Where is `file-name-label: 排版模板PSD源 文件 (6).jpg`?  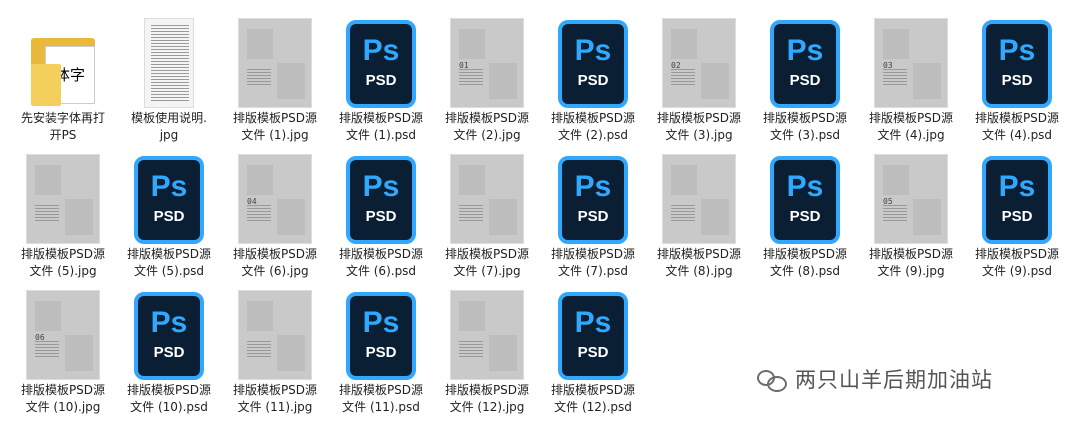 file-name-label: 排版模板PSD源 文件 (6).jpg is located at coordinates (275, 262).